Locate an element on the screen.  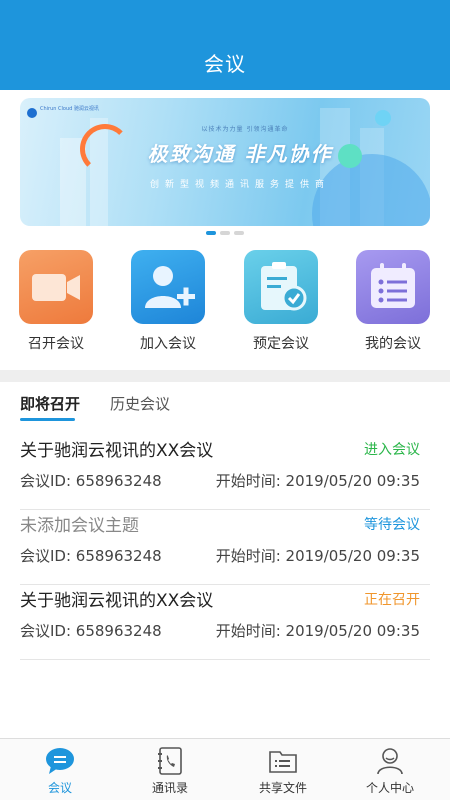
bottom-navigation: 会议 通讯录 共享文件 个人中心 is located at coordinates (225, 769).